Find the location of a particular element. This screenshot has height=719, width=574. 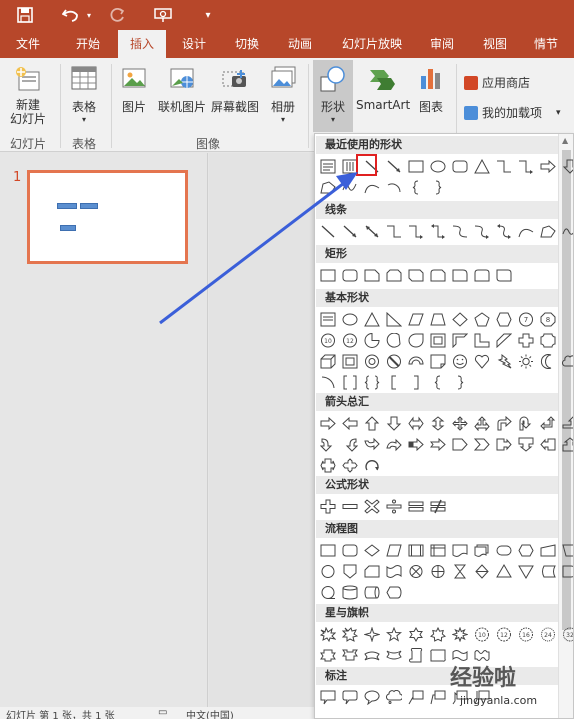

explosion-2-shape-icon is located at coordinates (349, 634).